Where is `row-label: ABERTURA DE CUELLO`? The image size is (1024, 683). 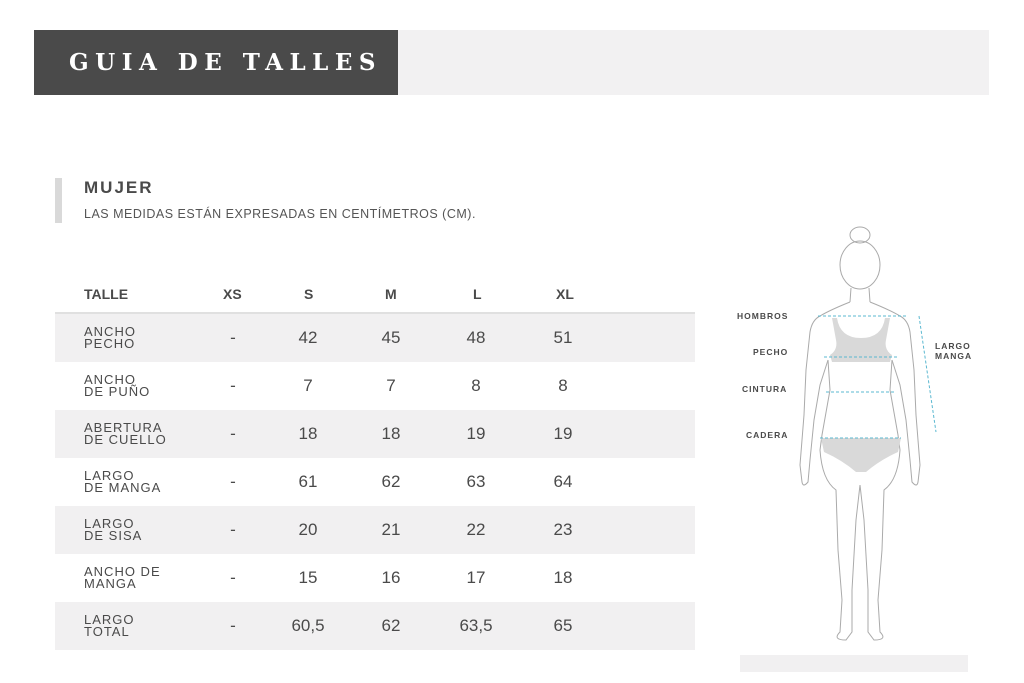
row-label: ABERTURA DE CUELLO is located at coordinates (139, 434).